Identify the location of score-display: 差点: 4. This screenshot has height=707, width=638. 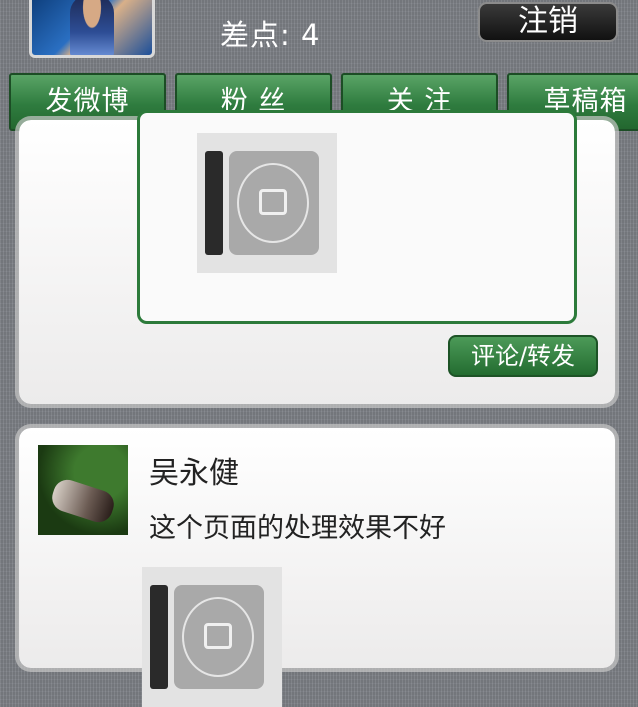
(270, 33).